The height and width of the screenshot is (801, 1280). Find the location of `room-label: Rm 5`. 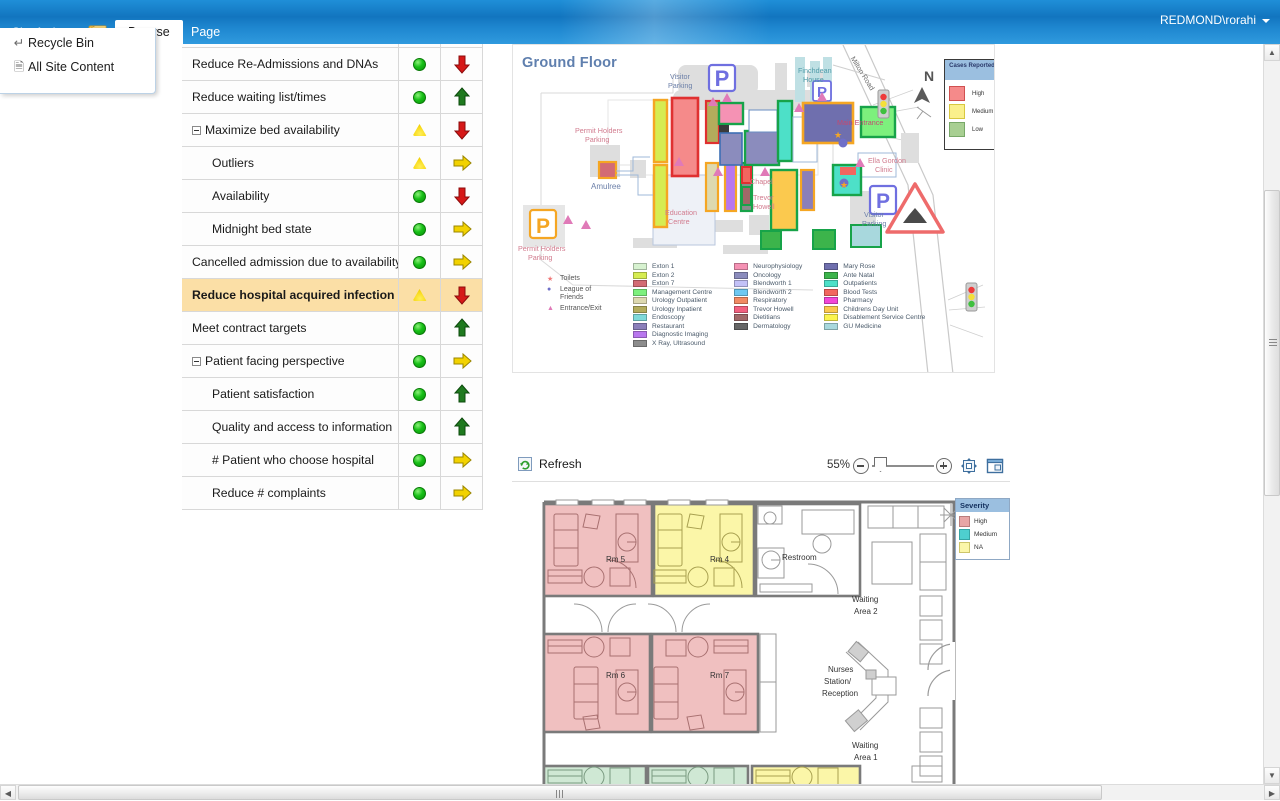

room-label: Rm 5 is located at coordinates (616, 559).